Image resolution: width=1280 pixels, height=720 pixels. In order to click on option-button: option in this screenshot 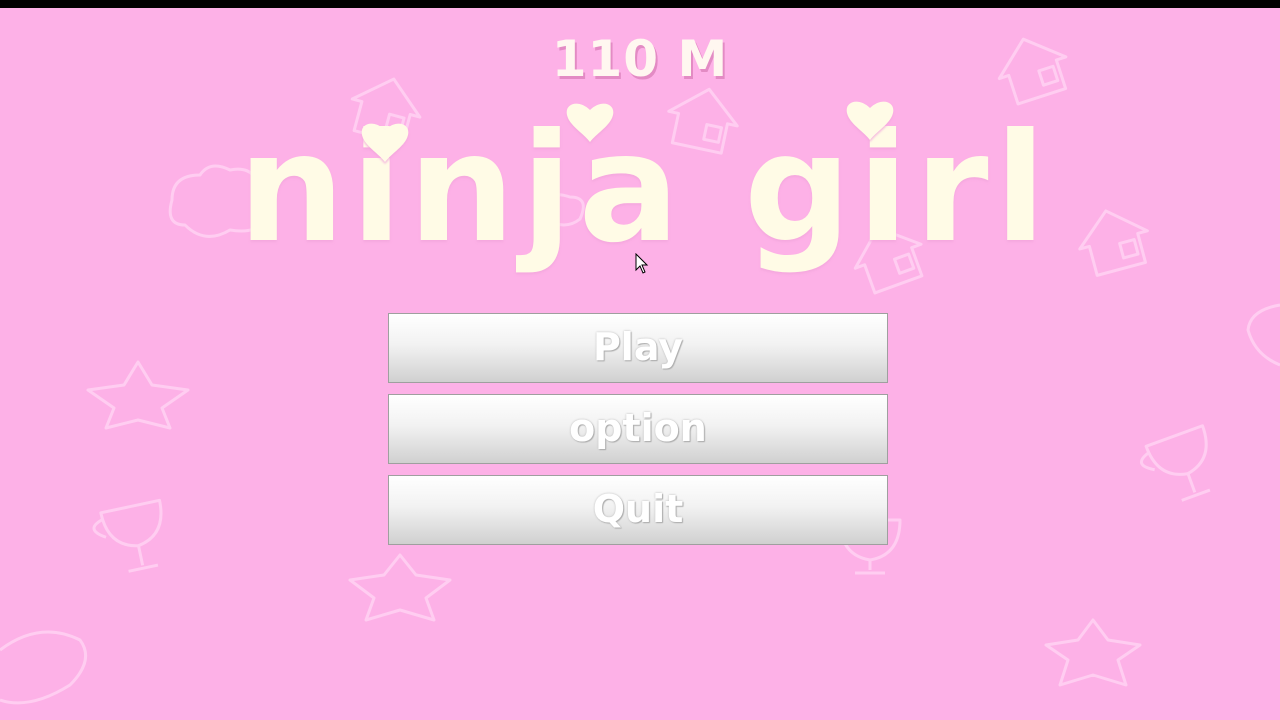, I will do `click(638, 429)`.